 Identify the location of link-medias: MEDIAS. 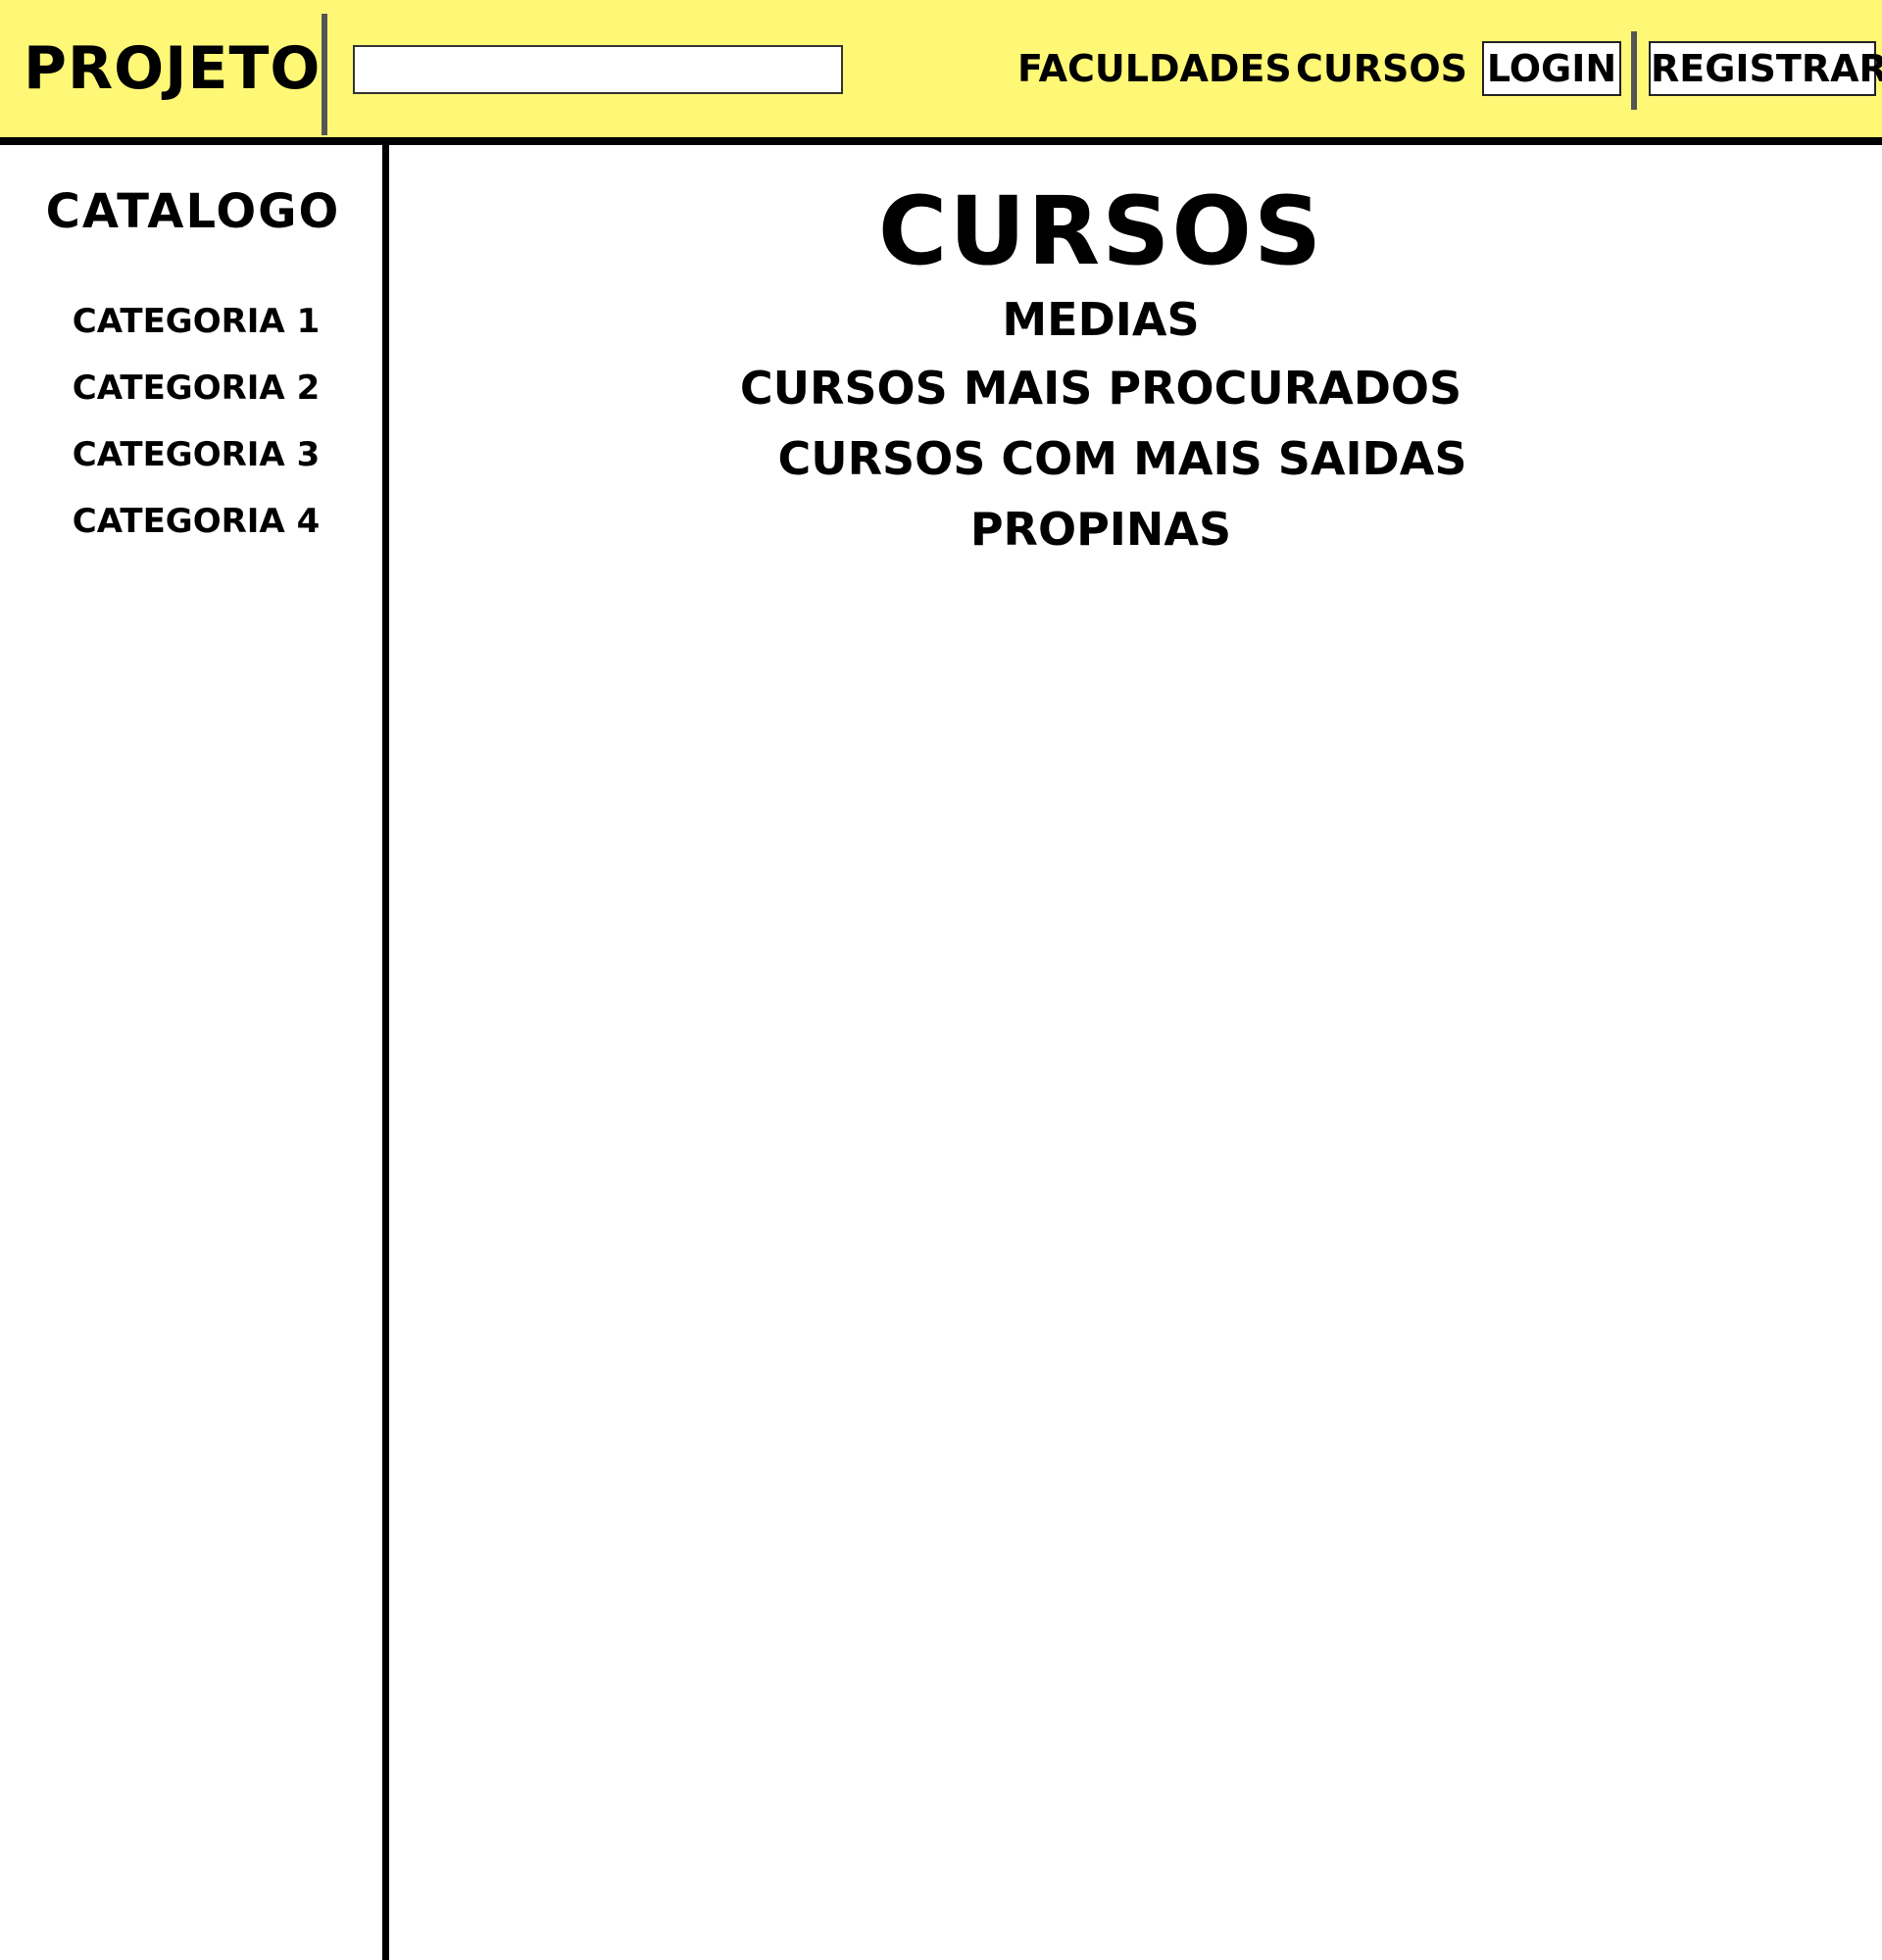
(1100, 319).